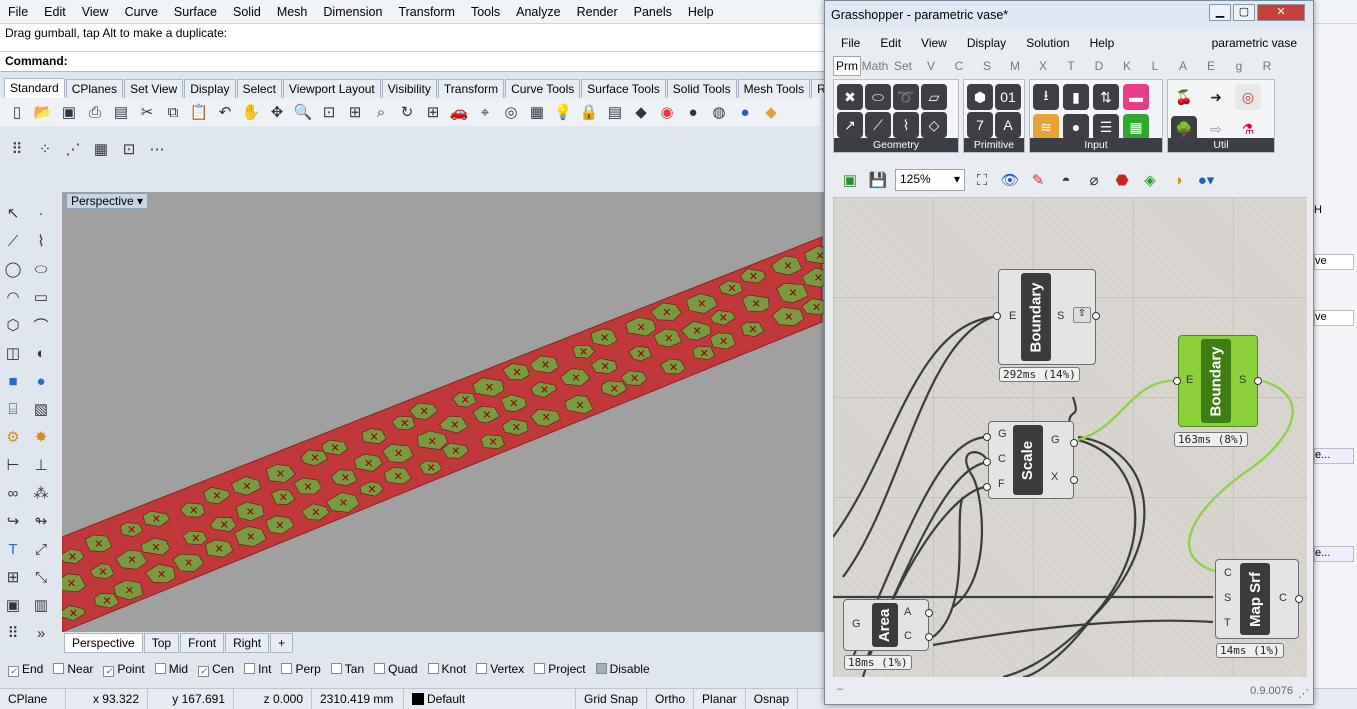 This screenshot has width=1357, height=709. Describe the element at coordinates (94, 88) in the screenshot. I see `tab-cplanes: CPlanes` at that location.